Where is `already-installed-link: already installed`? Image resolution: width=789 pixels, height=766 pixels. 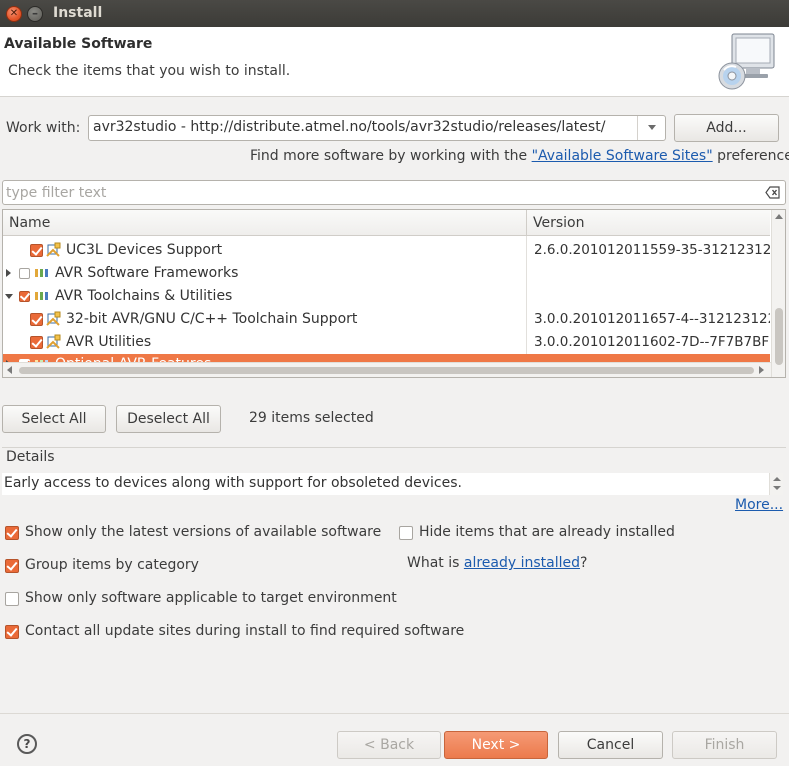
already-installed-link: already installed is located at coordinates (522, 563).